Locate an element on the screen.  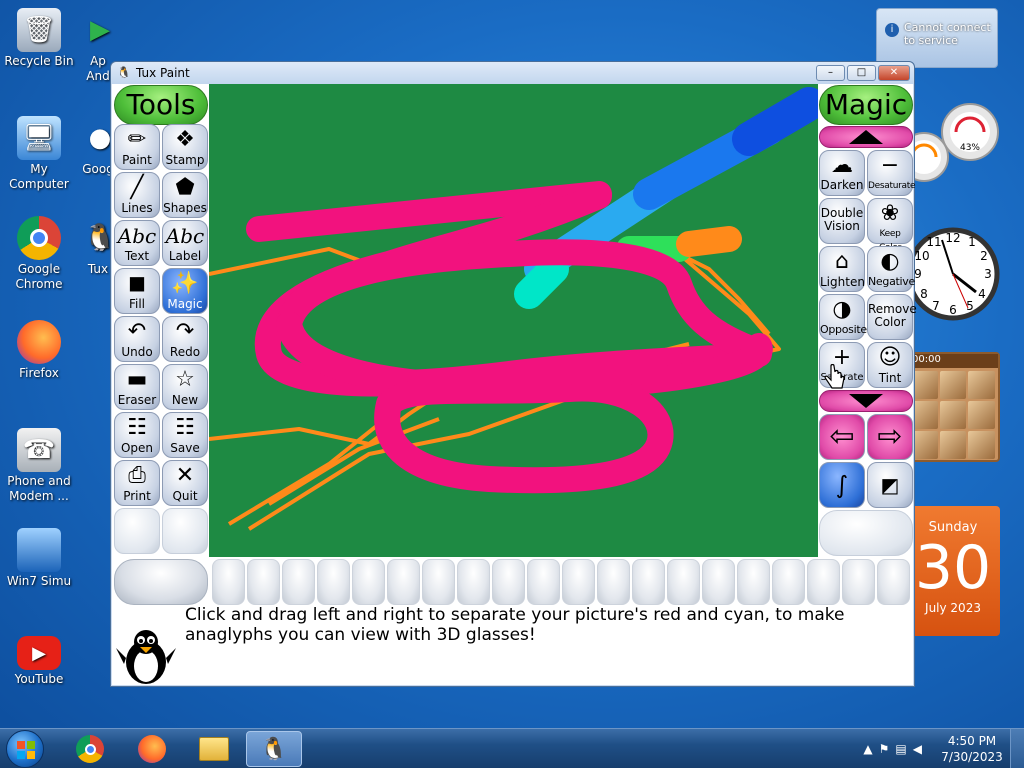
computer-icon: 🖥 is located at coordinates (39, 138).